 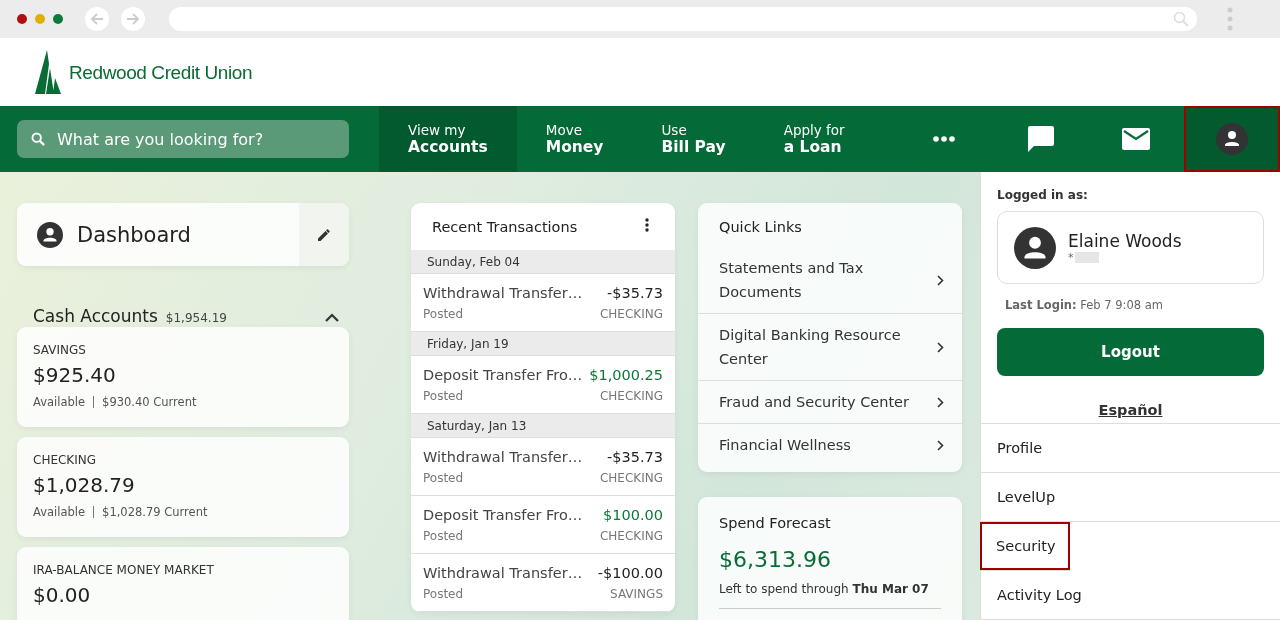 What do you see at coordinates (543, 525) in the screenshot?
I see `transaction-row: Deposit Transfer Fro… $100.00 Posted CHECKING` at bounding box center [543, 525].